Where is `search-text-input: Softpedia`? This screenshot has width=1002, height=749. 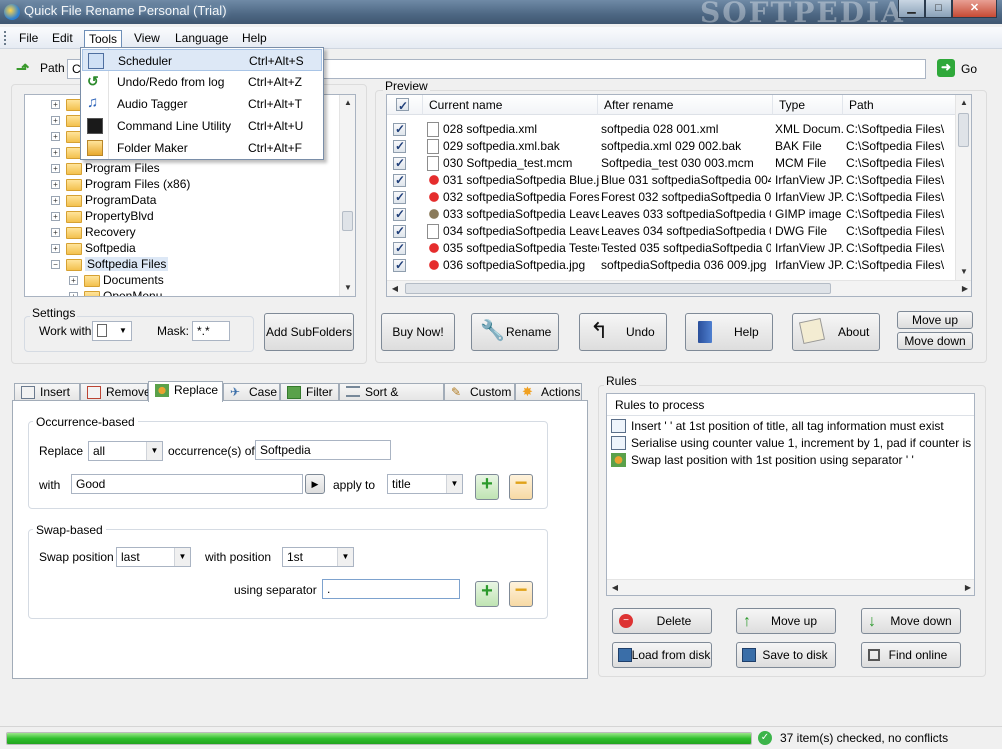
search-text-input: Softpedia is located at coordinates (323, 450).